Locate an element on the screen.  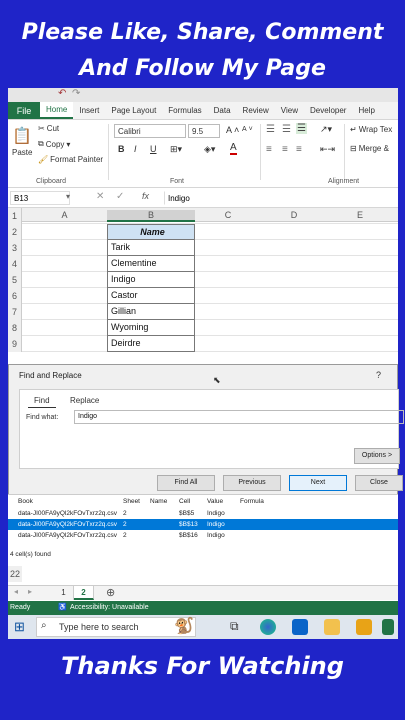
align-left-icon: ≡ is located at coordinates (269, 149).